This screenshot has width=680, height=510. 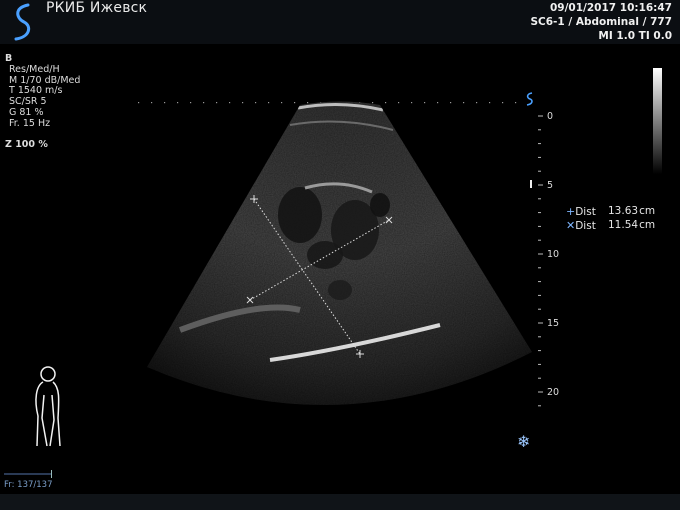 I want to click on depth-scale, so click(x=540, y=261).